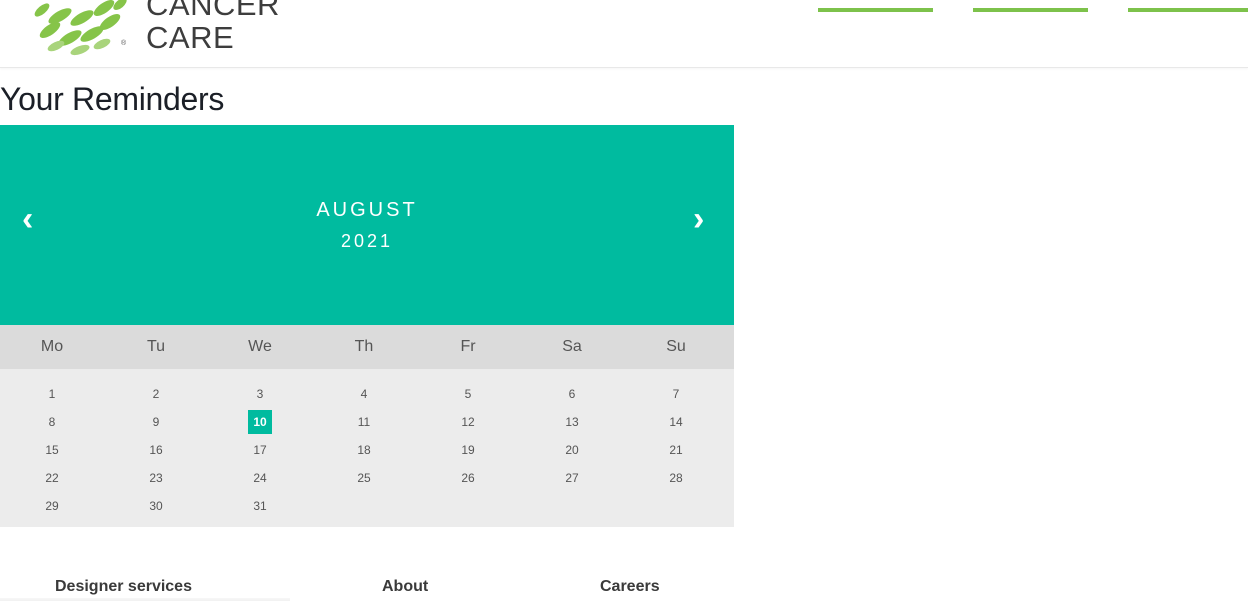 The image size is (1248, 601). I want to click on calendar-day-label: 27, so click(572, 478).